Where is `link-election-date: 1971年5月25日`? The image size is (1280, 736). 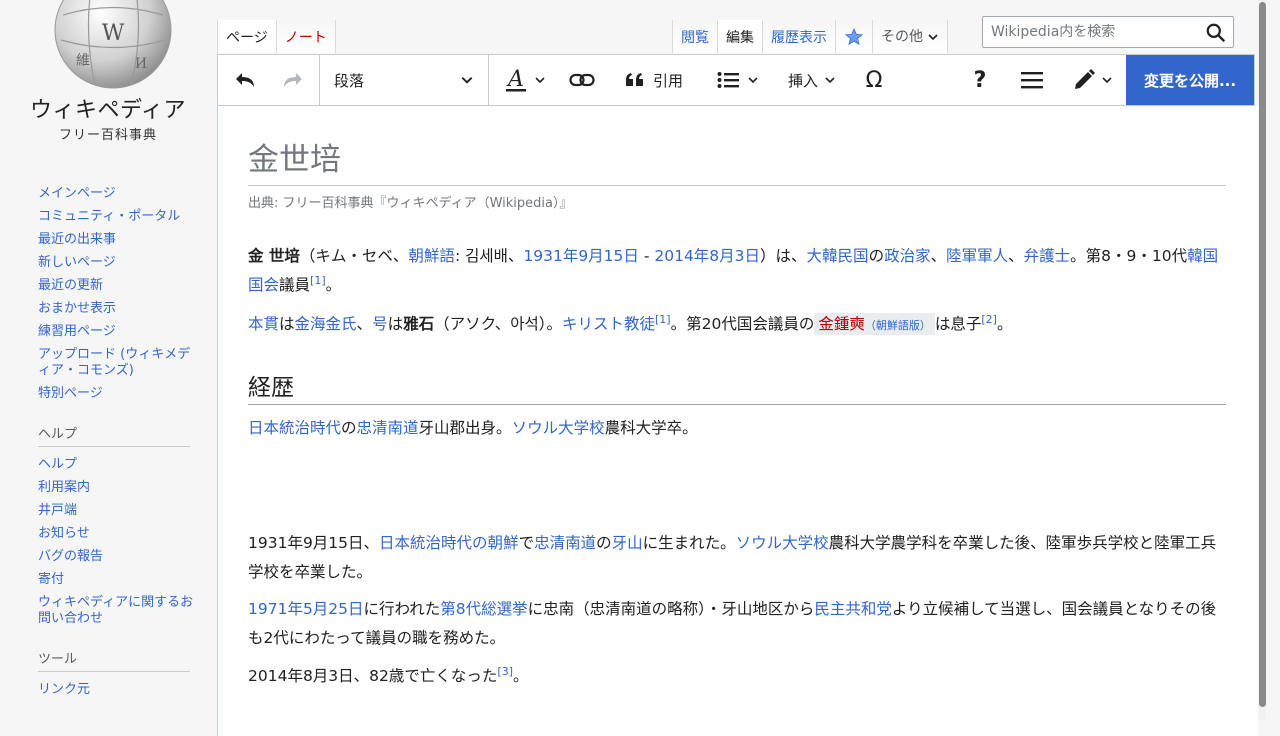 link-election-date: 1971年5月25日 is located at coordinates (306, 609).